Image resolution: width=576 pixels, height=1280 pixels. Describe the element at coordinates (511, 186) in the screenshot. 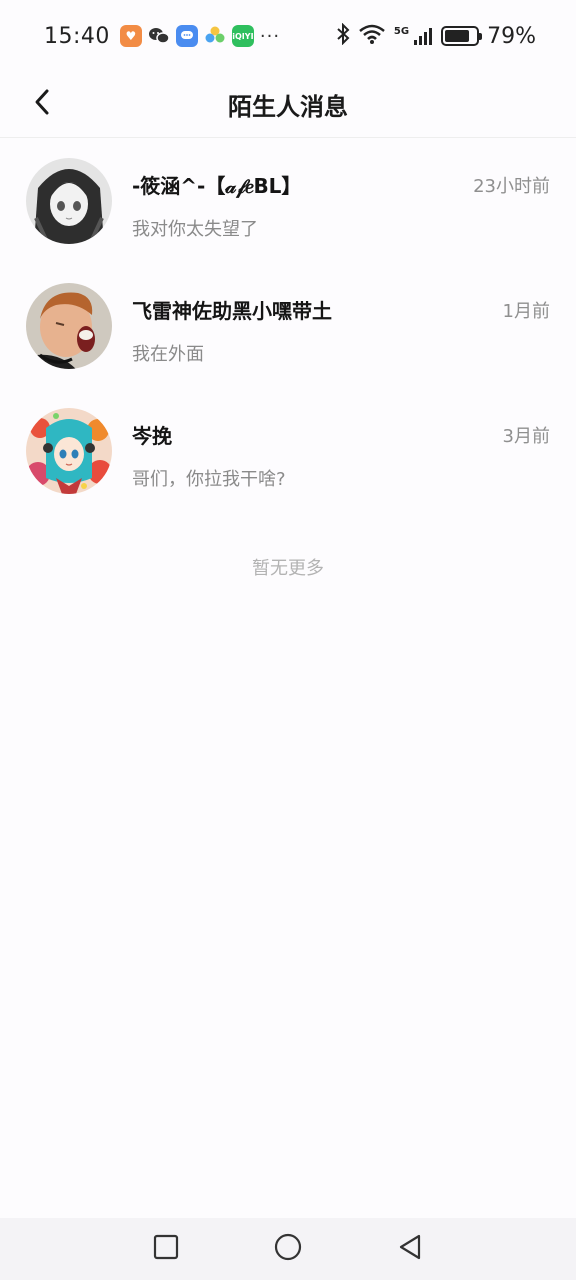

I see `message-time: 23小时前` at that location.